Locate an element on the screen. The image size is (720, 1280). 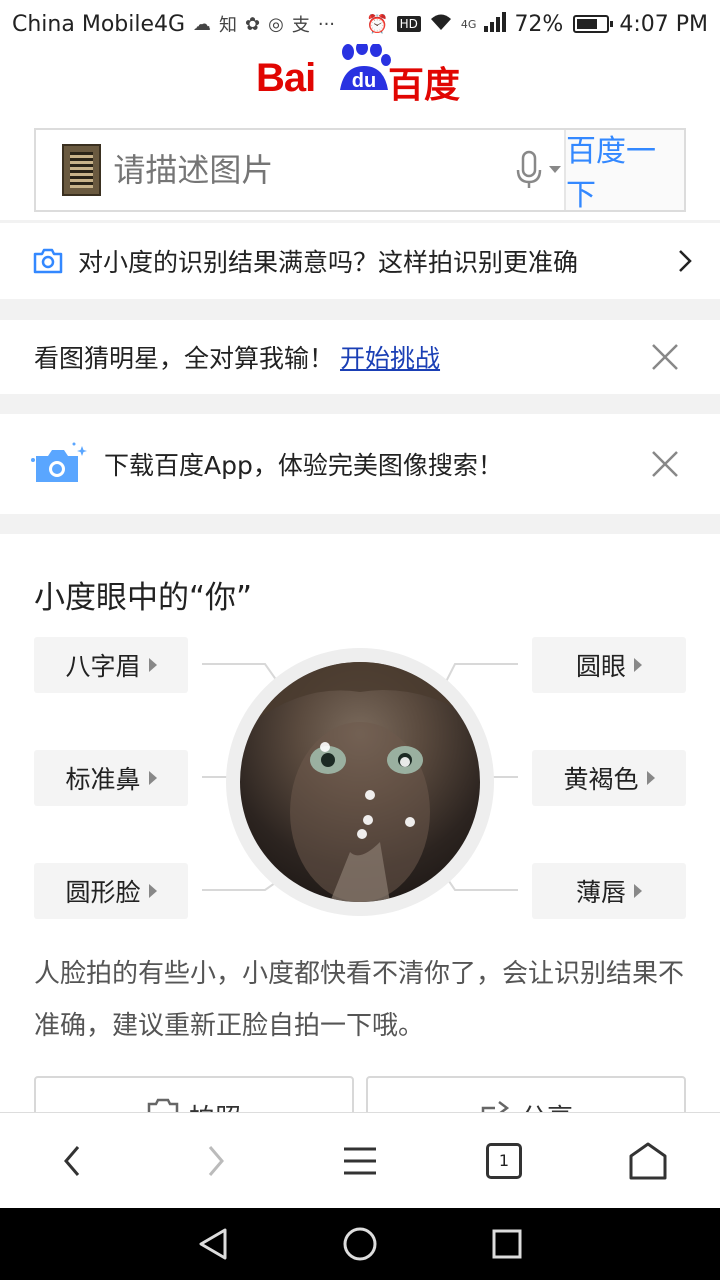
wechat-icon: ◎ is located at coordinates (276, 24).